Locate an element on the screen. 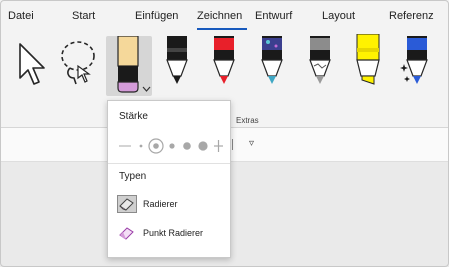 The width and height of the screenshot is (449, 267). eraser-tool-icon is located at coordinates (128, 64).